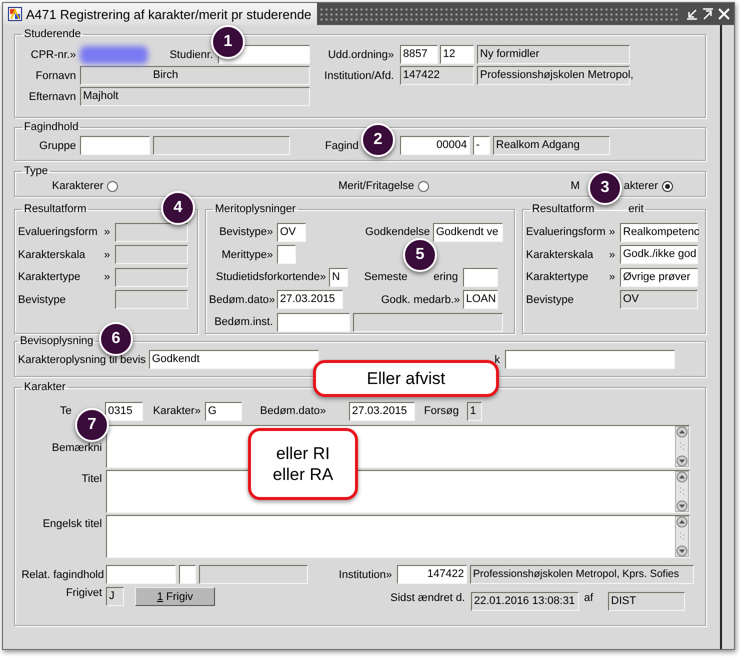  Describe the element at coordinates (358, 76) in the screenshot. I see `field-label: Institution/Afd.` at that location.